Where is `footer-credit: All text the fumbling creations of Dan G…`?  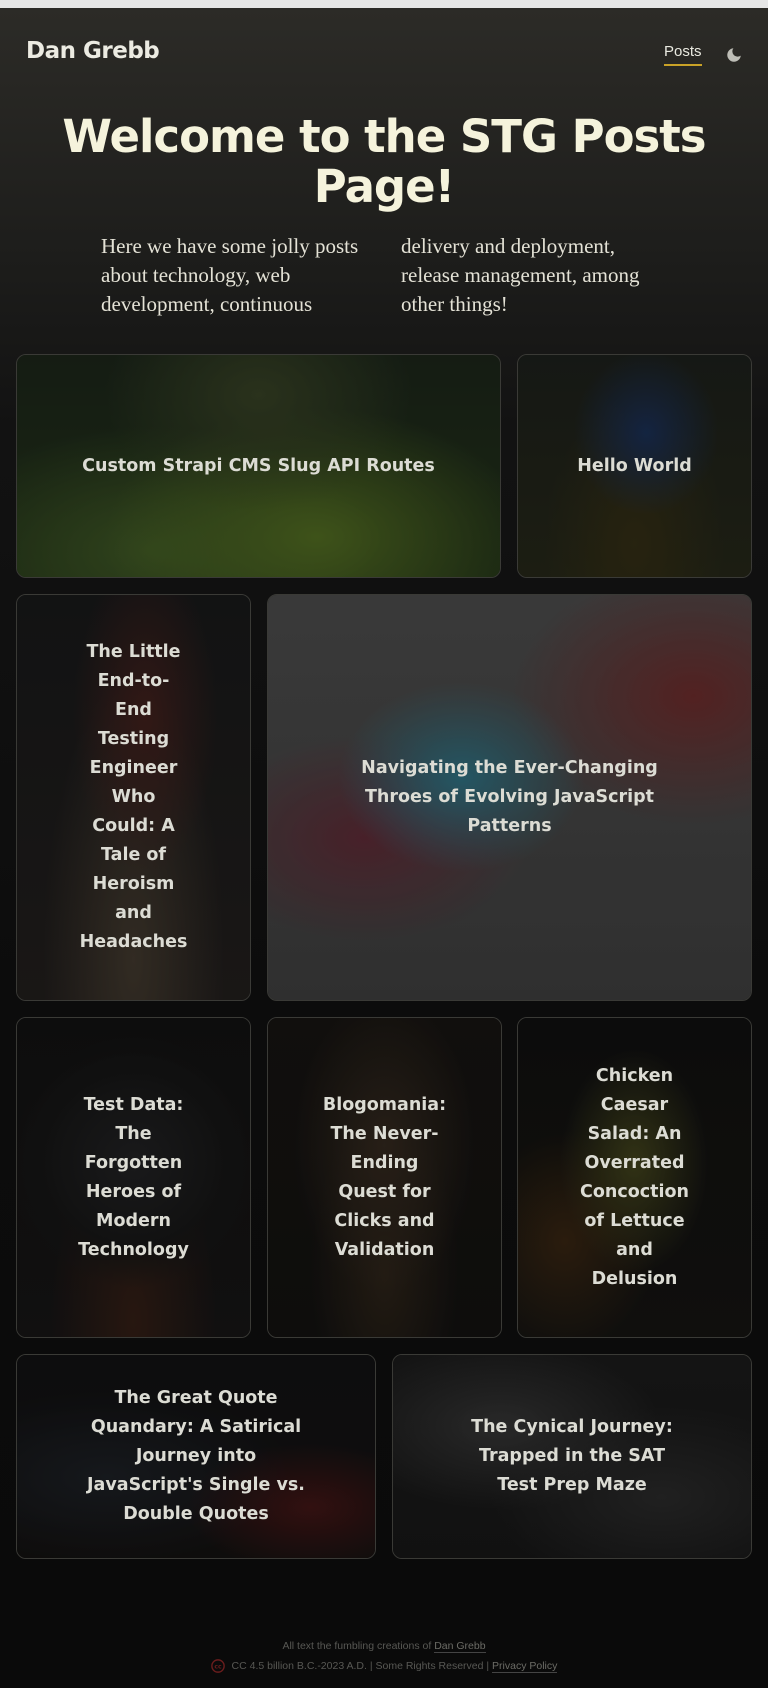 footer-credit: All text the fumbling creations of Dan G… is located at coordinates (384, 1646).